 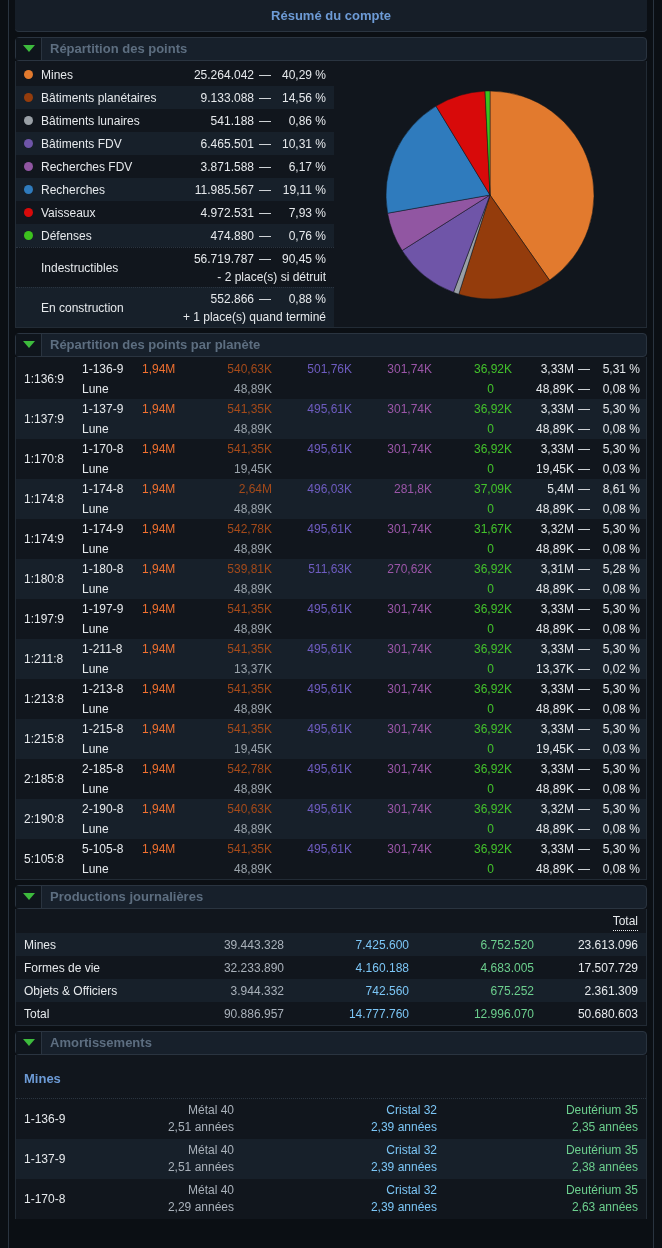 What do you see at coordinates (45, 1199) in the screenshot?
I see `planet-name: 1-170-8` at bounding box center [45, 1199].